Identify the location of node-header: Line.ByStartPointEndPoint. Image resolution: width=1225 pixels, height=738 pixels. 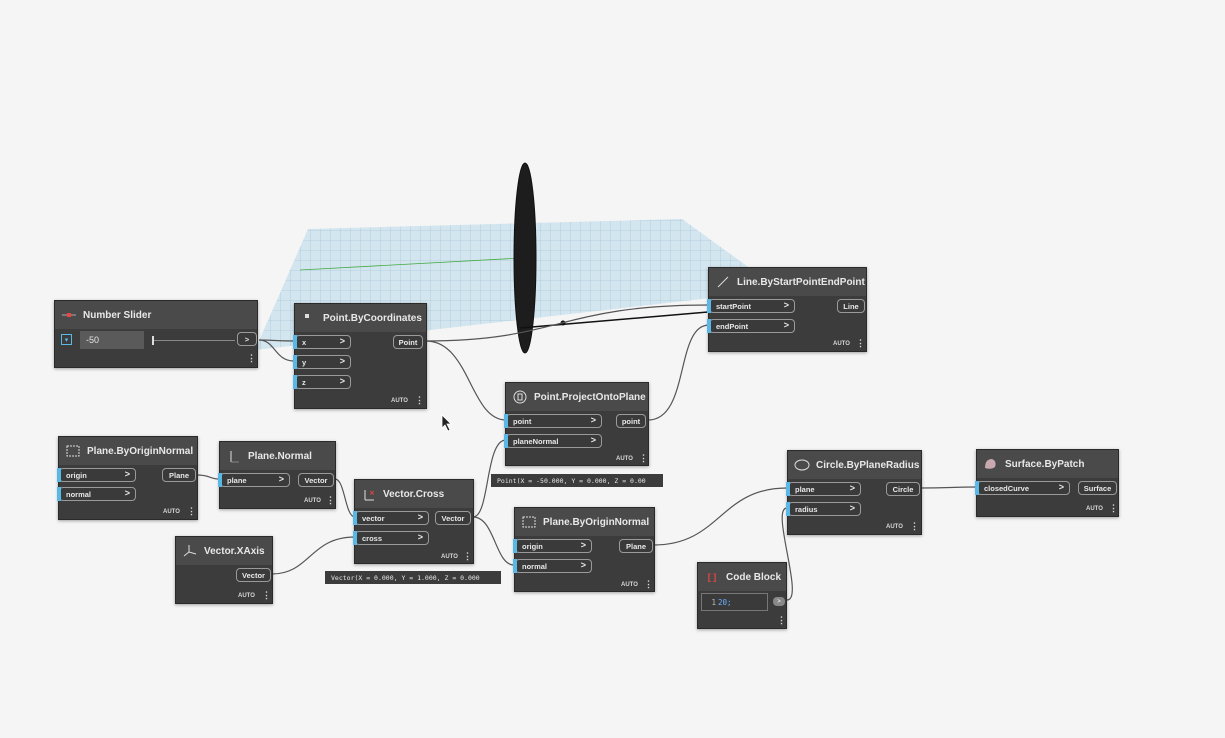
(787, 282).